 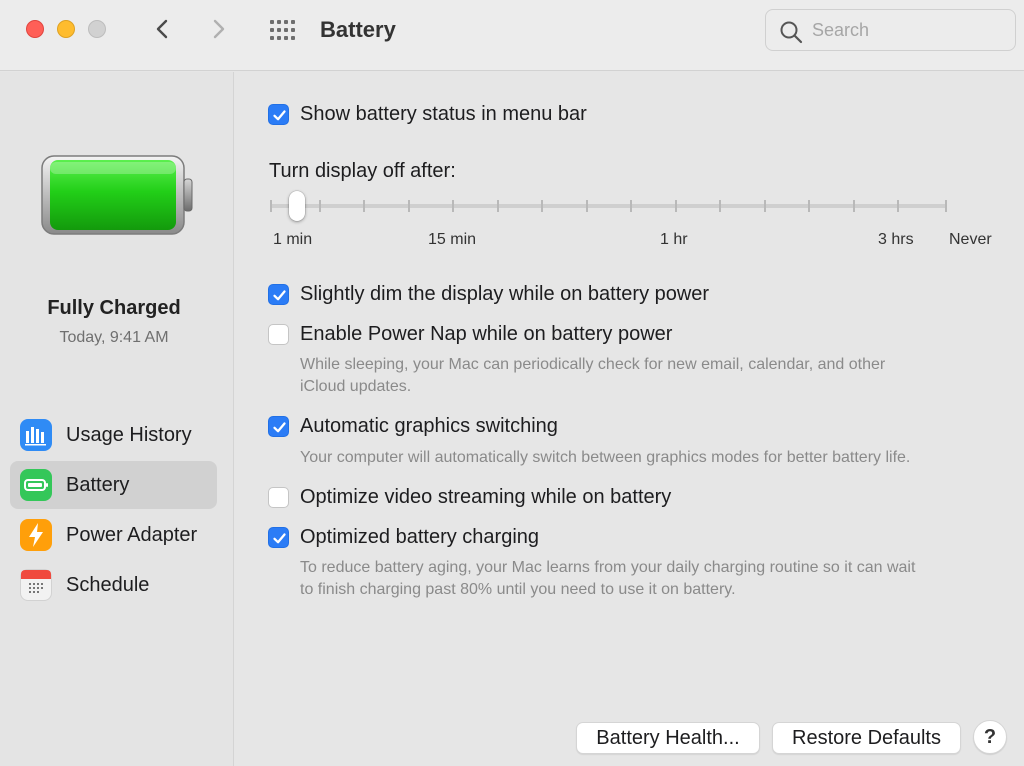 I want to click on display-off-label: Turn display off after:, so click(x=362, y=171).